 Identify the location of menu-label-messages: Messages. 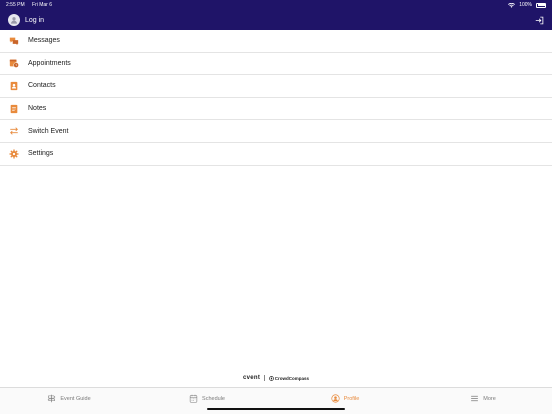
(44, 41).